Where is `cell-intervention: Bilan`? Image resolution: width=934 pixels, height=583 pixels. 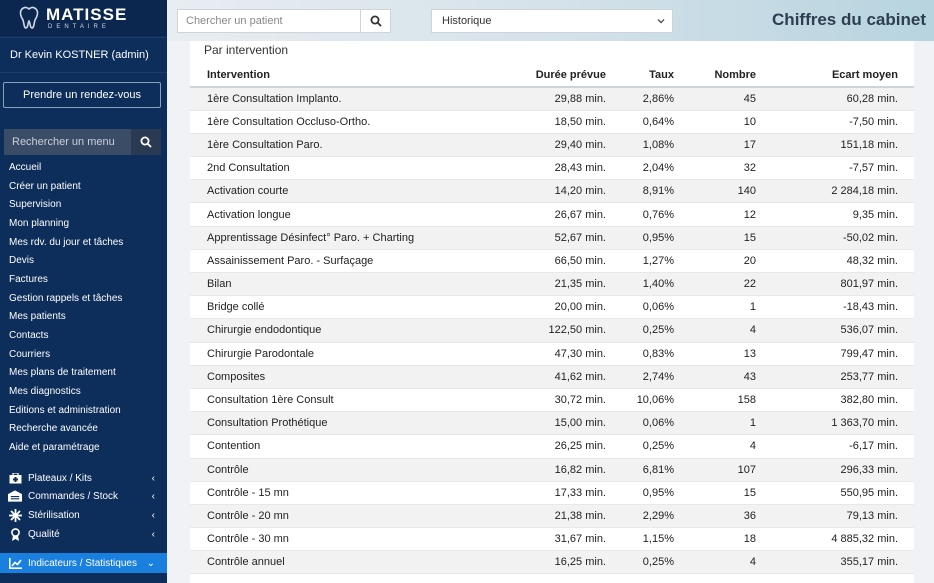
cell-intervention: Bilan is located at coordinates (335, 284).